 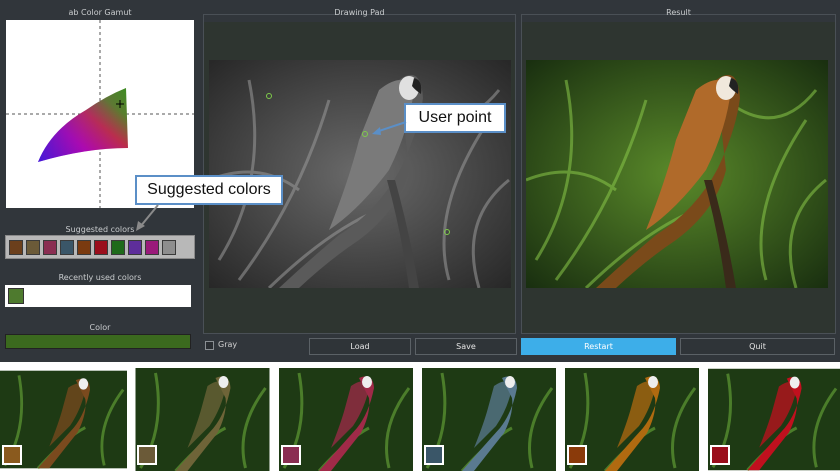 What do you see at coordinates (209, 190) in the screenshot?
I see `suggested-colors-callout: Suggested colors` at bounding box center [209, 190].